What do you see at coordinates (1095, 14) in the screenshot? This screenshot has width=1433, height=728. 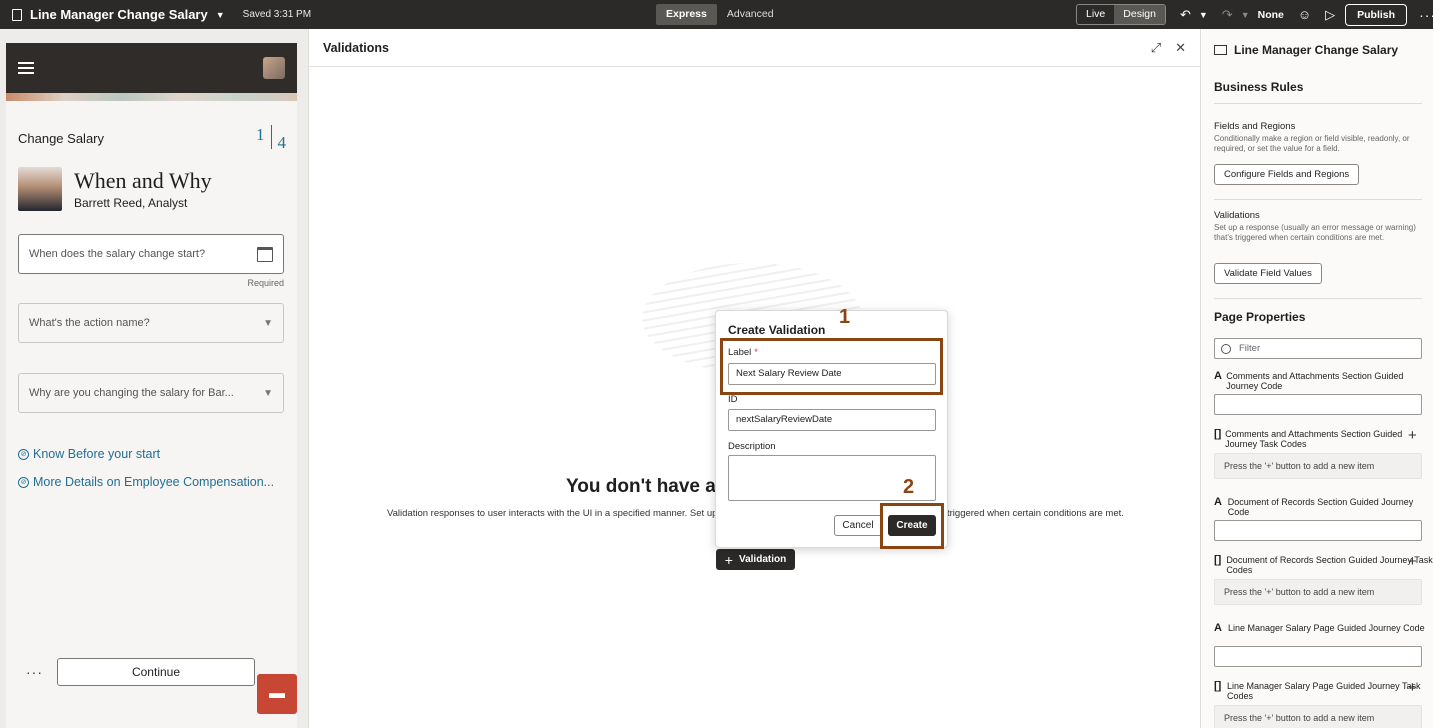 I see `live-button: Live` at bounding box center [1095, 14].